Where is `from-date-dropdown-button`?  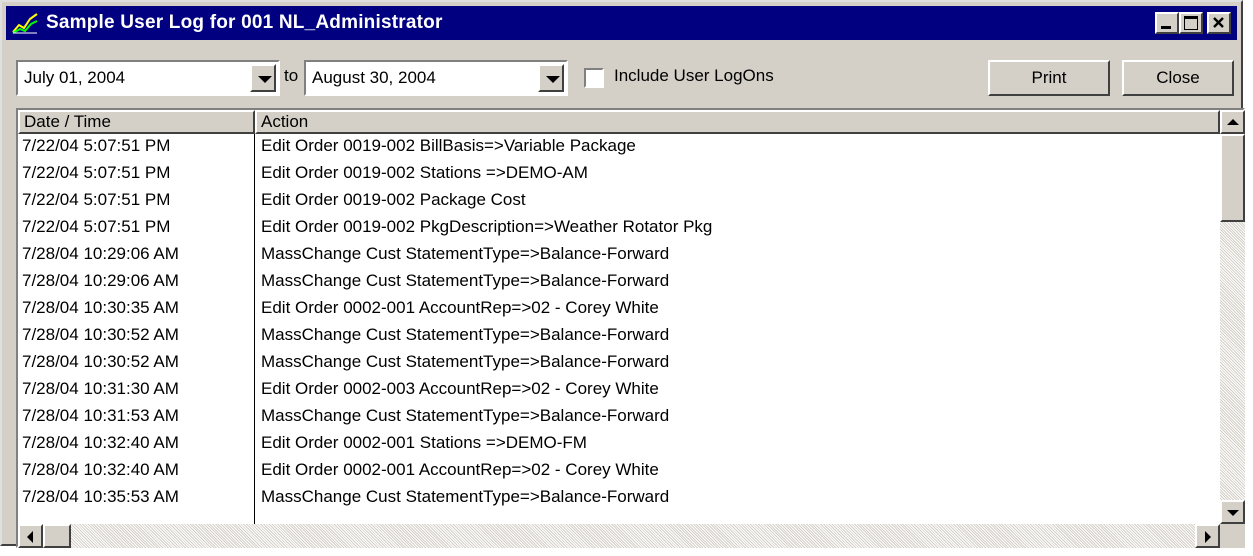
from-date-dropdown-button is located at coordinates (263, 78).